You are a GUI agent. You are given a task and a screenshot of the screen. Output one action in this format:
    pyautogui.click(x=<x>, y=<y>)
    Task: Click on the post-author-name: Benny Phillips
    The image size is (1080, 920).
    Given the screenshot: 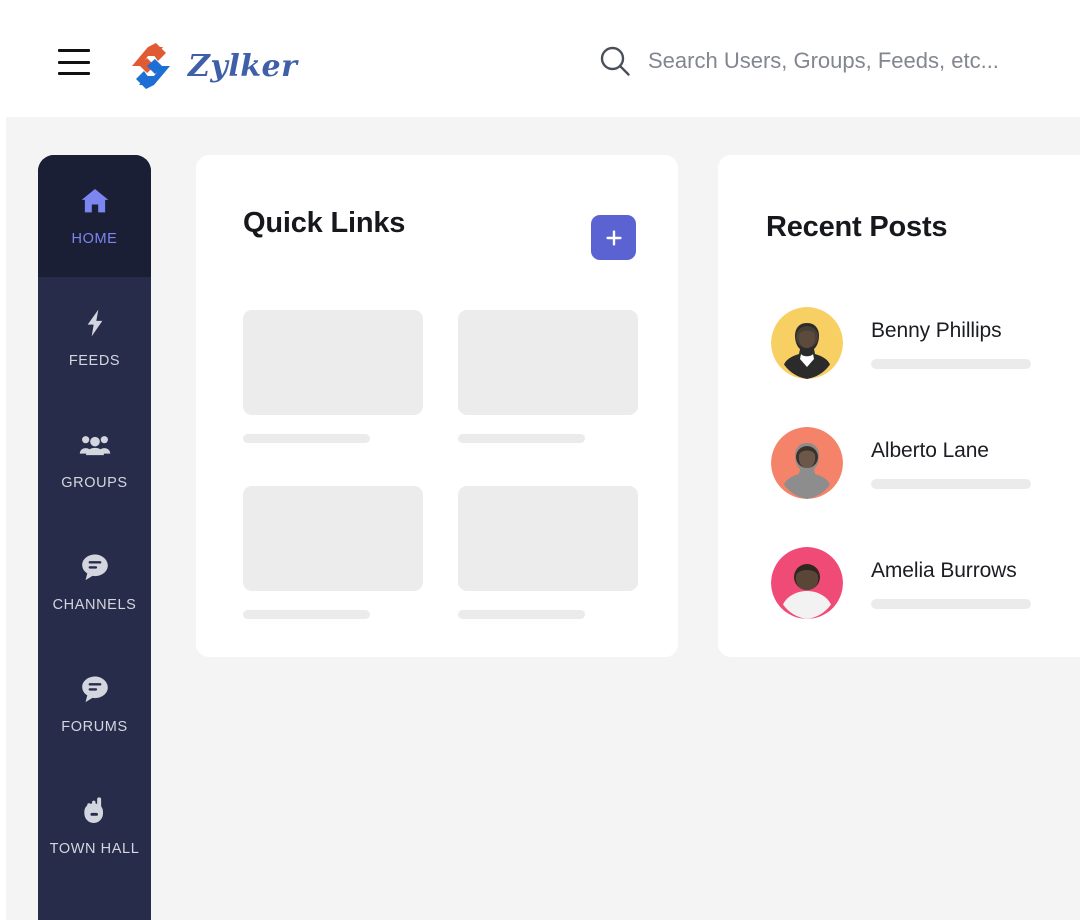 What is the action you would take?
    pyautogui.click(x=936, y=330)
    